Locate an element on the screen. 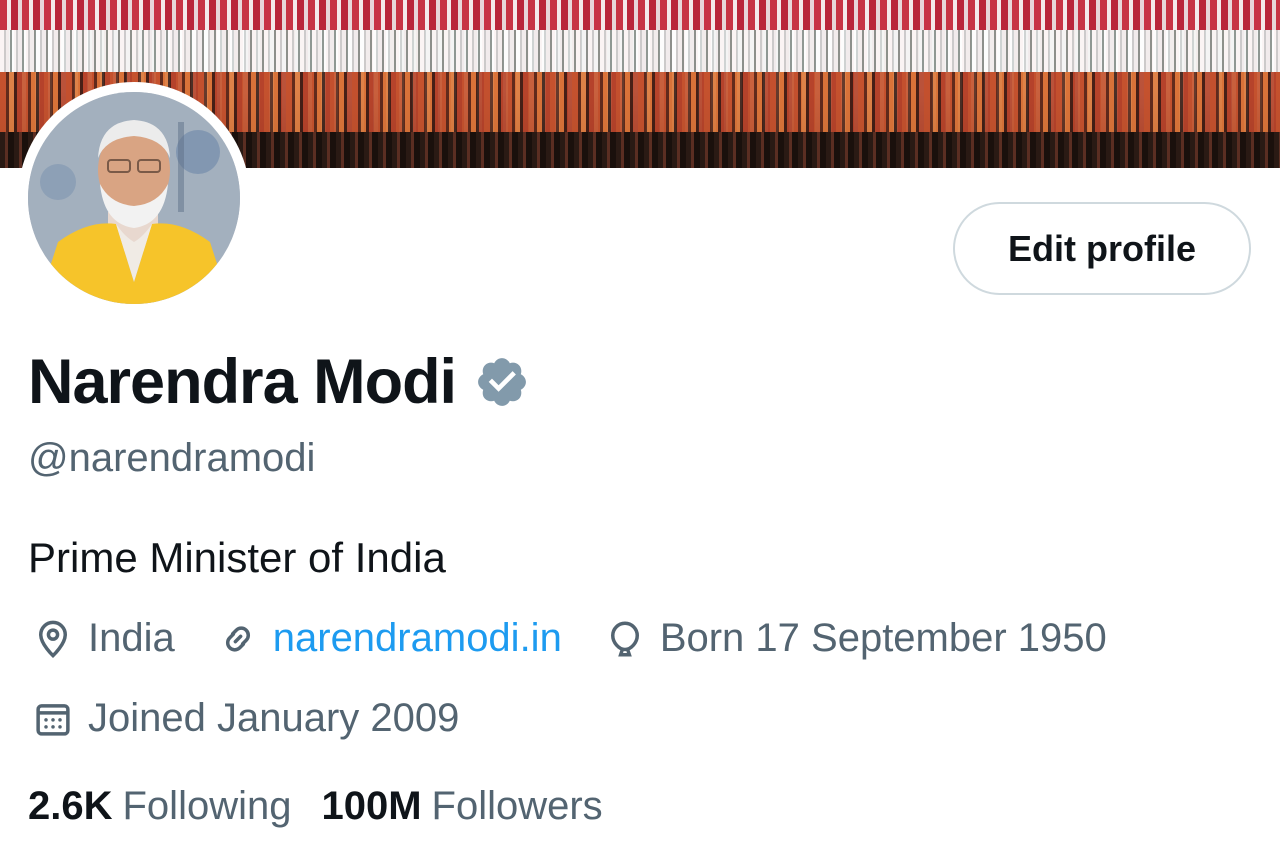 The height and width of the screenshot is (853, 1280). followers-count: 100M is located at coordinates (371, 806).